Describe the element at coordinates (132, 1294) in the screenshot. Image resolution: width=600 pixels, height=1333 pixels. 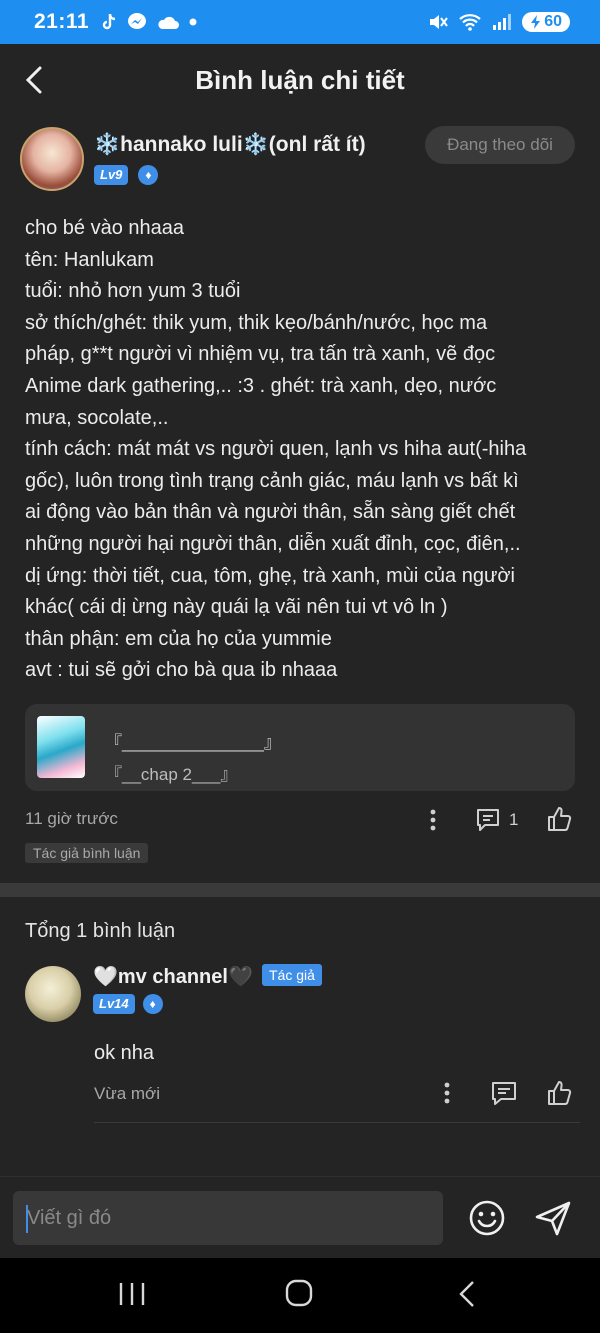
I see `recent-apps-icon` at that location.